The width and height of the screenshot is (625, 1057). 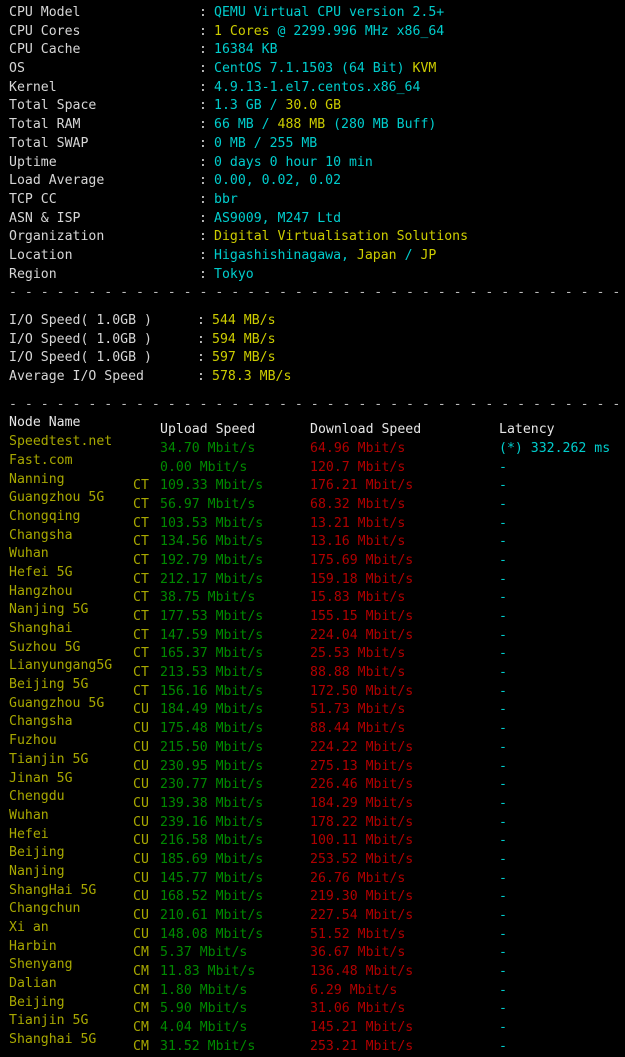 What do you see at coordinates (41, 535) in the screenshot?
I see `cell-node-name: Changsha` at bounding box center [41, 535].